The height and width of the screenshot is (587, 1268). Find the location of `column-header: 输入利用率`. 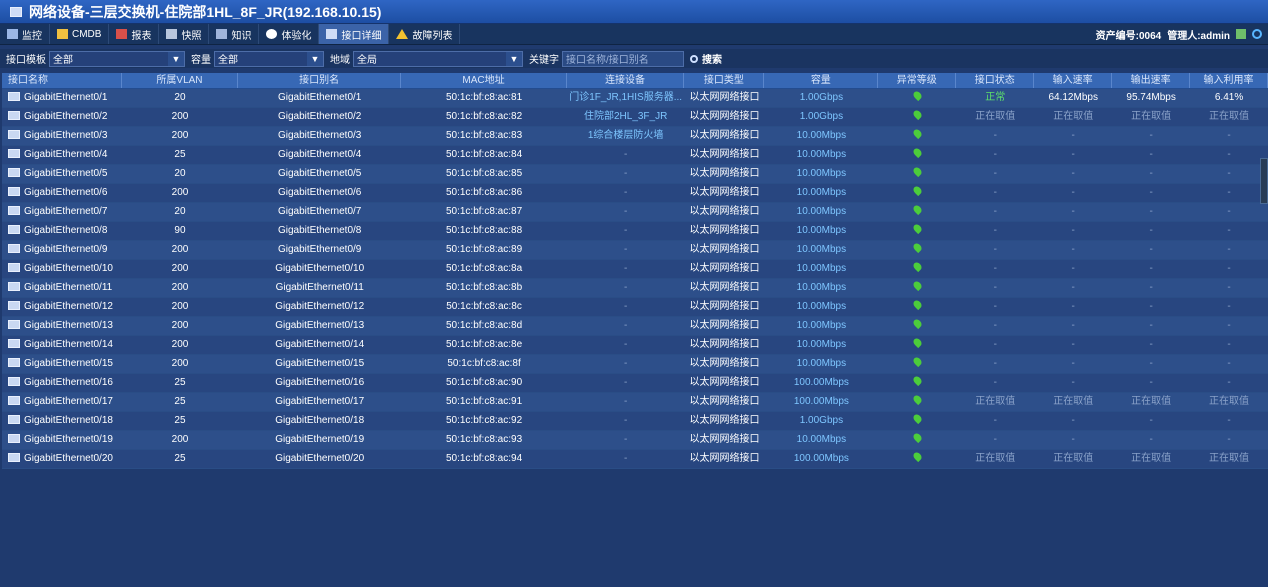

column-header: 输入利用率 is located at coordinates (1229, 80).